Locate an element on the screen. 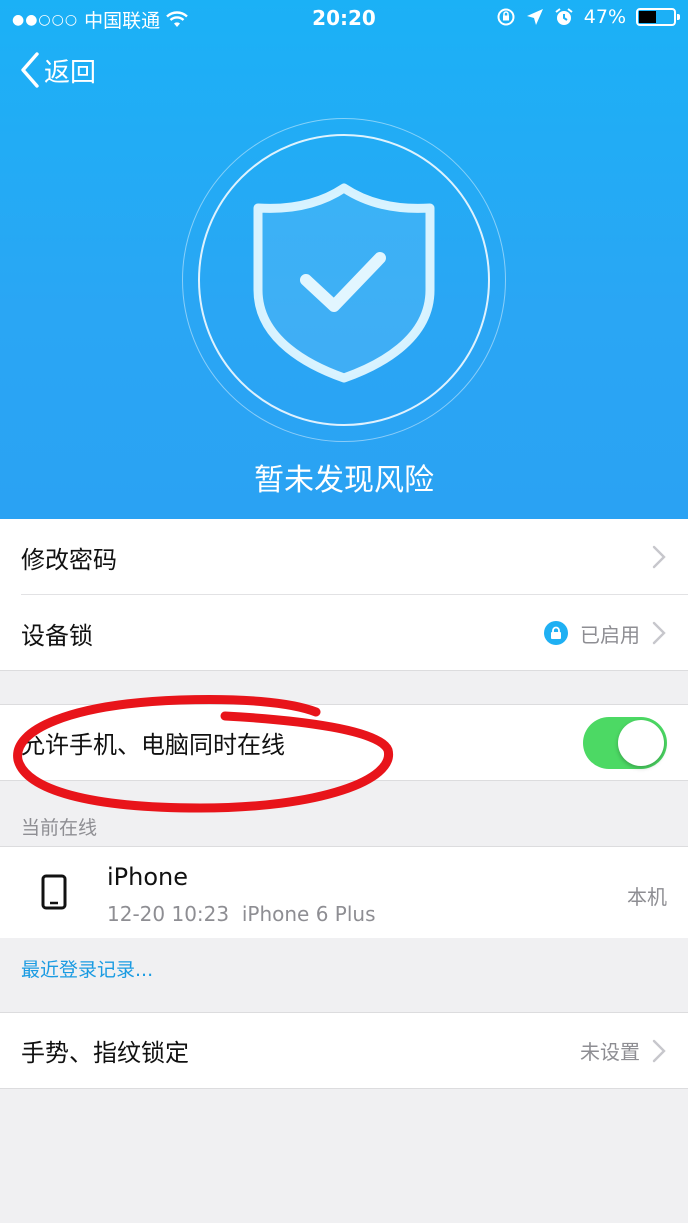 This screenshot has height=1223, width=688. alarm-icon is located at coordinates (564, 16).